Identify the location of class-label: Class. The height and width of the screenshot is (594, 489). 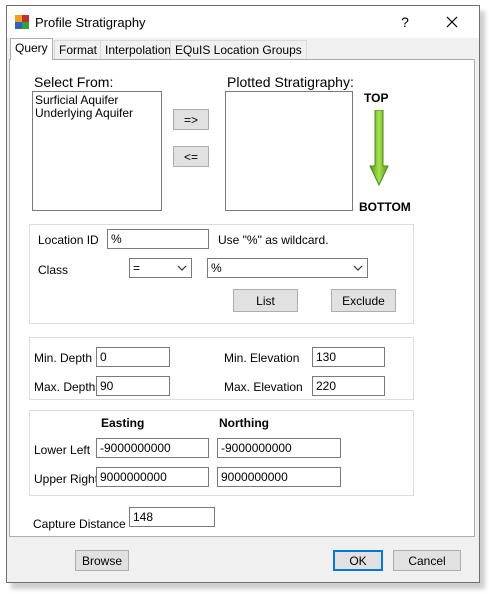
(53, 270).